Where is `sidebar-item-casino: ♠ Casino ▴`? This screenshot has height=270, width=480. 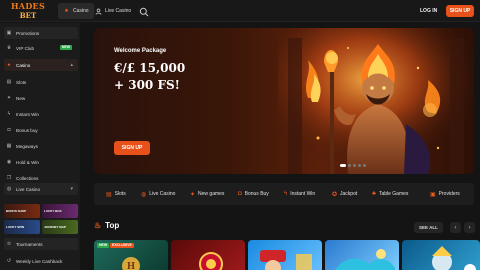 sidebar-item-casino: ♠ Casino ▴ is located at coordinates (41, 65).